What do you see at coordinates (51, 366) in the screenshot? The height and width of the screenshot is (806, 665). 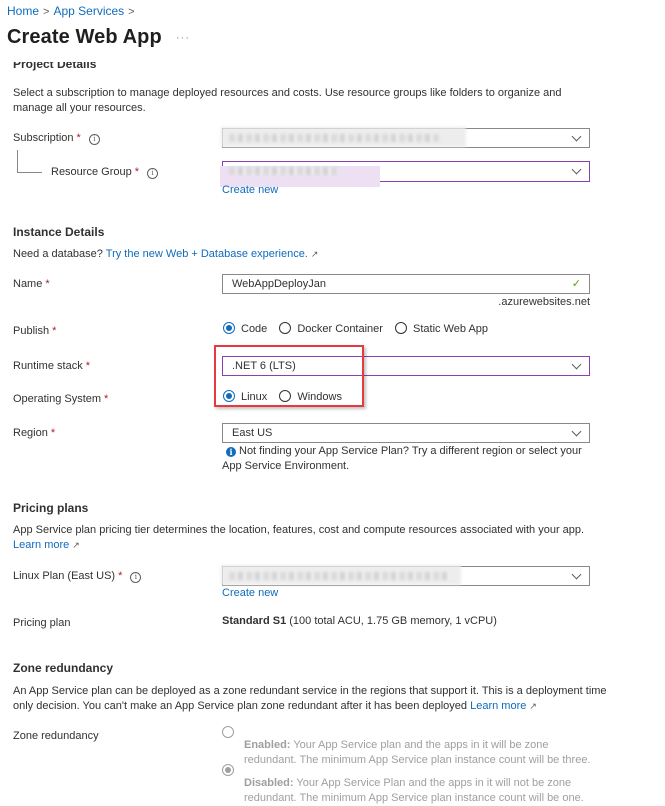 I see `runtime-stack-label: Runtime stack *` at bounding box center [51, 366].